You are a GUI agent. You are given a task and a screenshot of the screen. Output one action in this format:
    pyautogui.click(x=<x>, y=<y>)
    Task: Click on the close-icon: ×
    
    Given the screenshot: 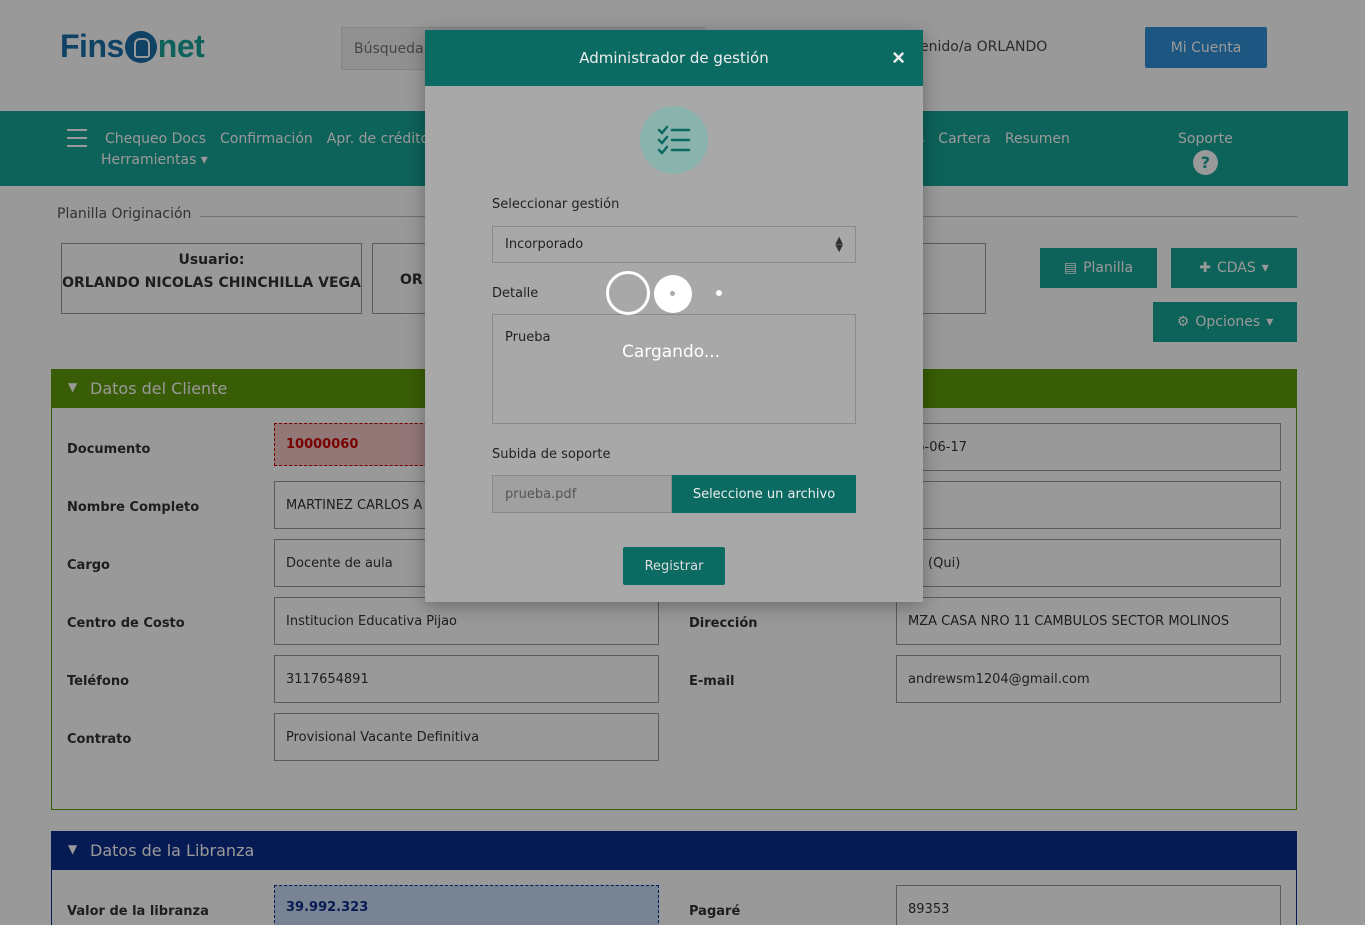 What is the action you would take?
    pyautogui.click(x=898, y=58)
    